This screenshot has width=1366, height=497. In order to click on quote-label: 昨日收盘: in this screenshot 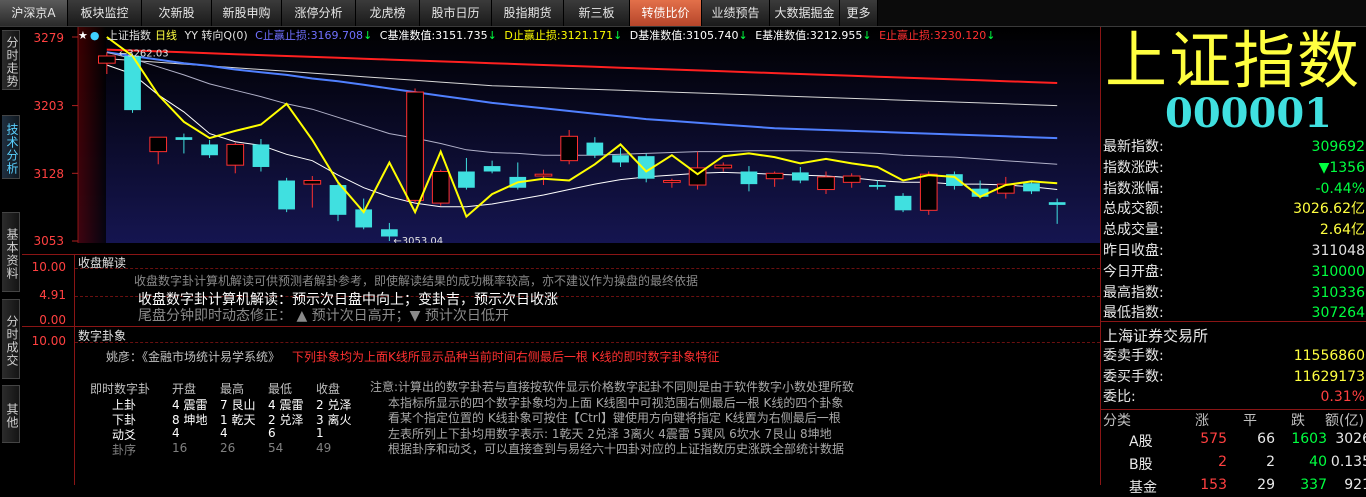, I will do `click(1133, 251)`.